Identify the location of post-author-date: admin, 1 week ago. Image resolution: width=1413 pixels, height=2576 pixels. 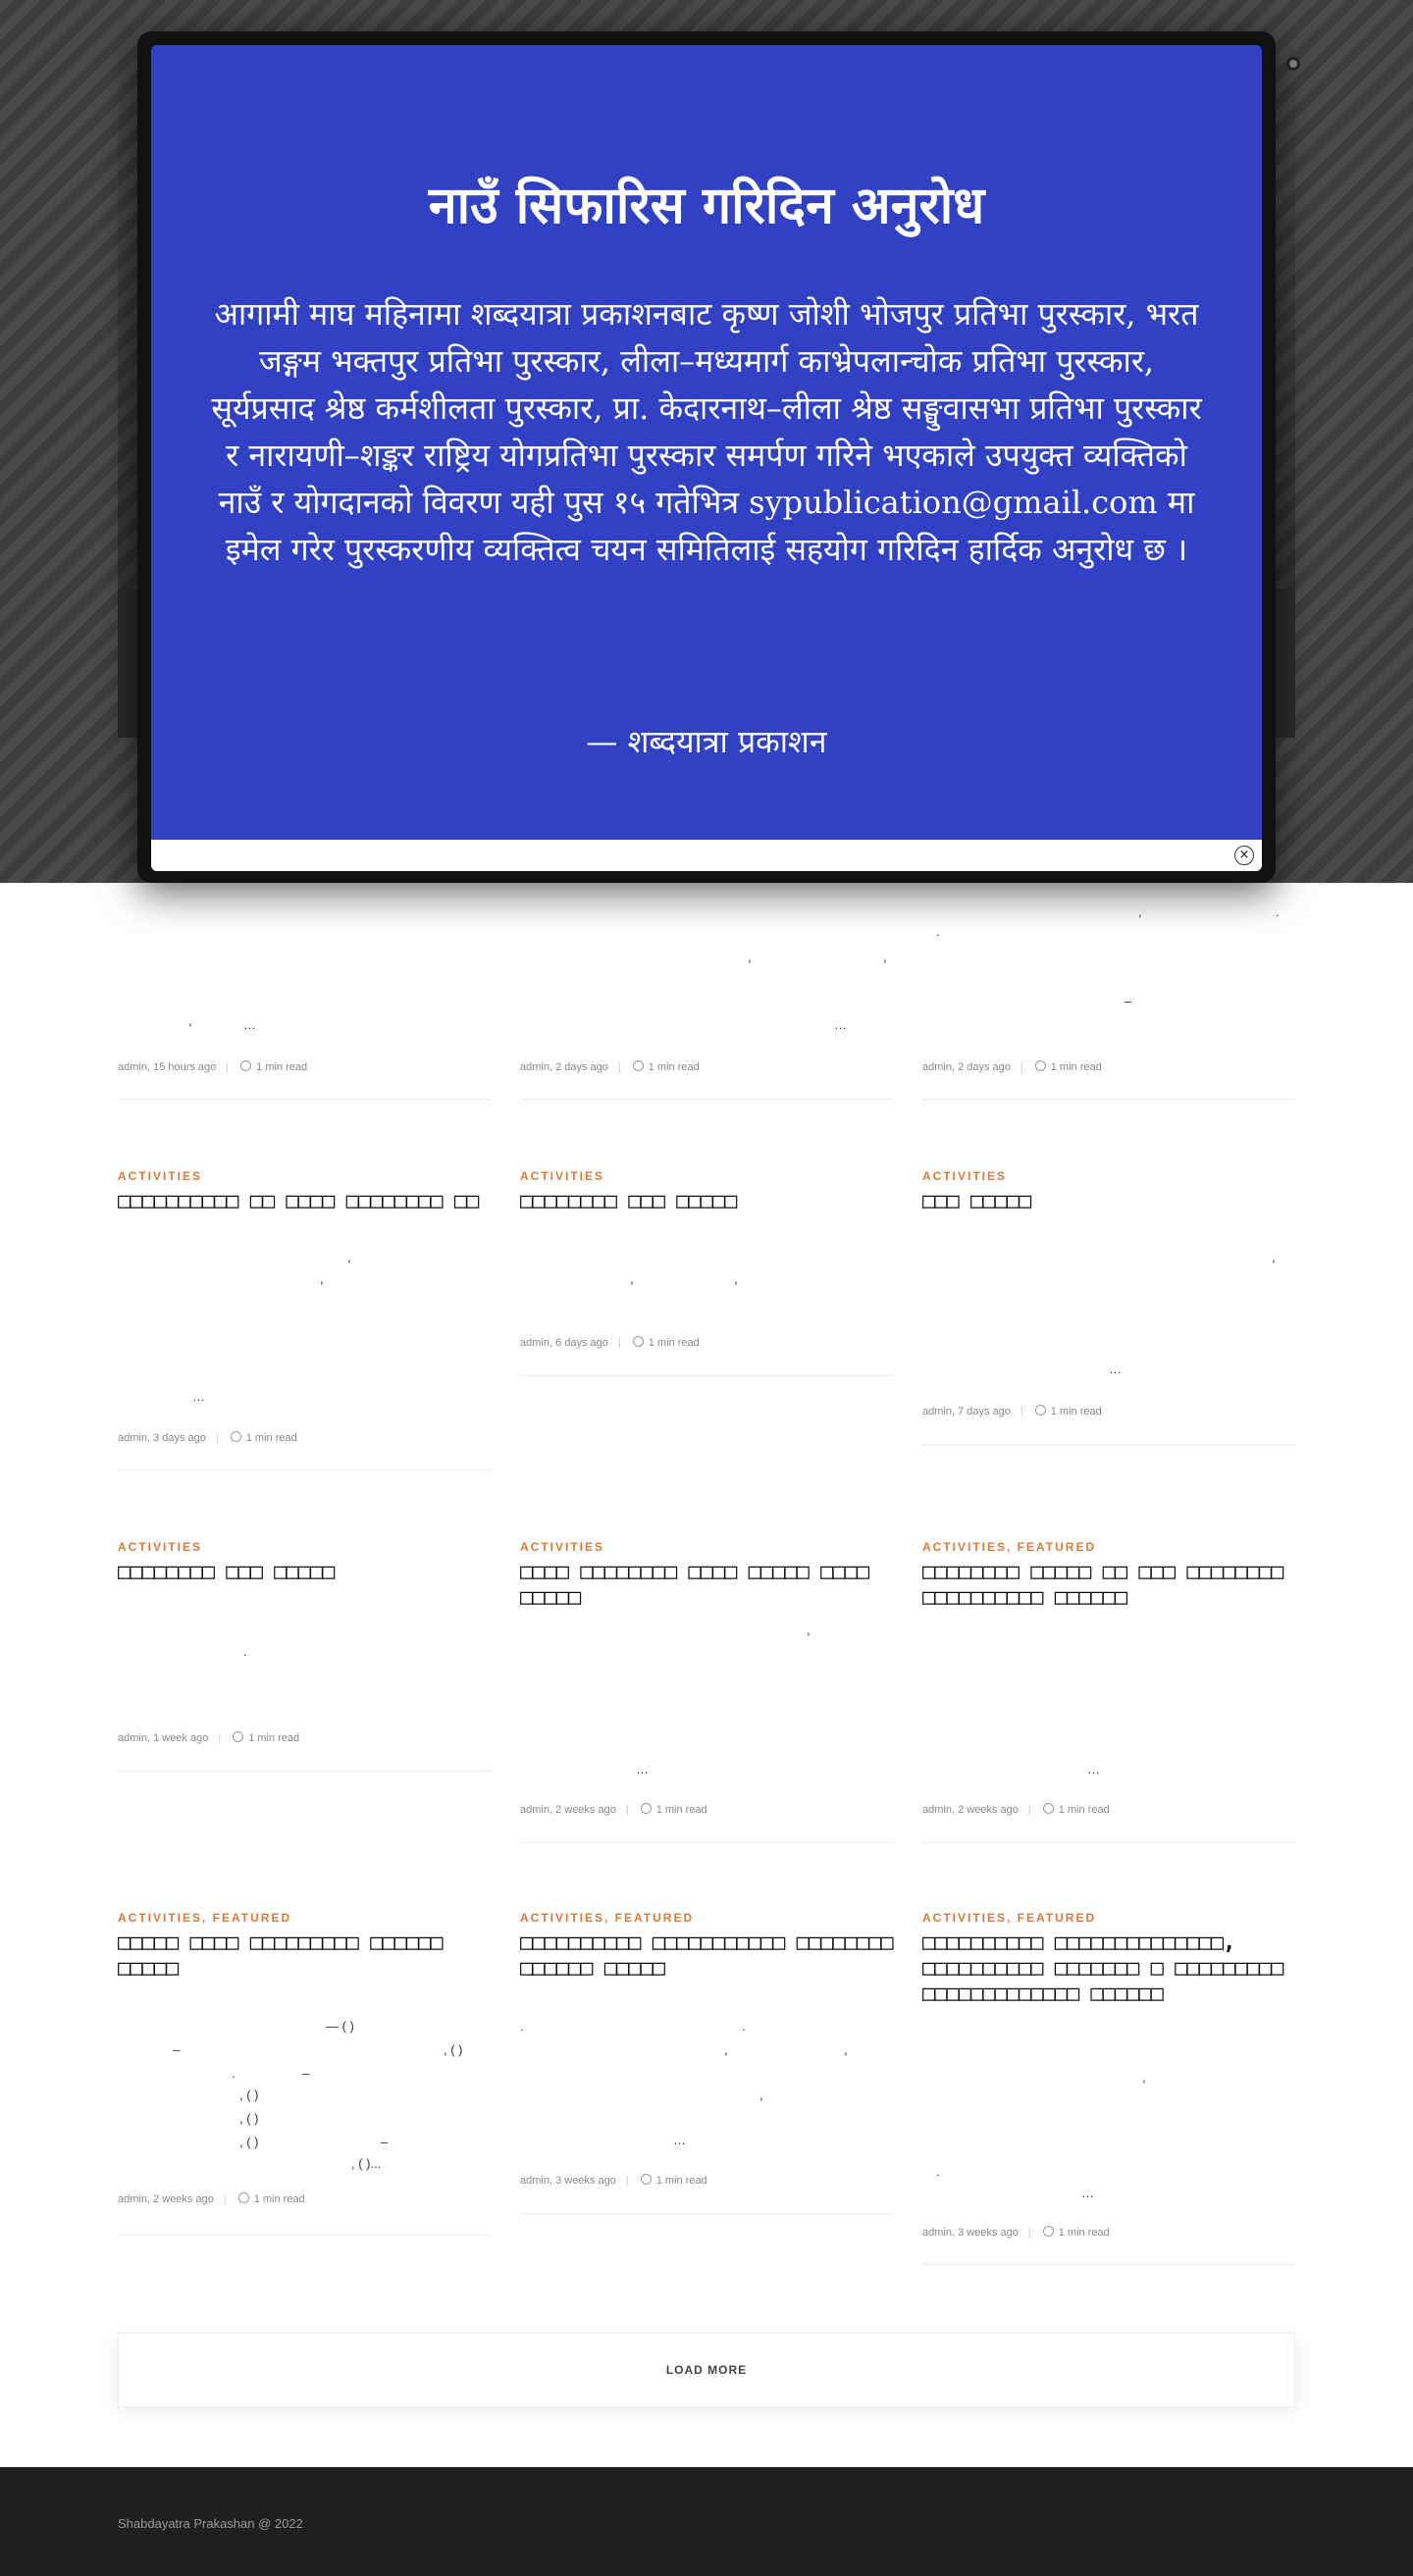
(163, 1738).